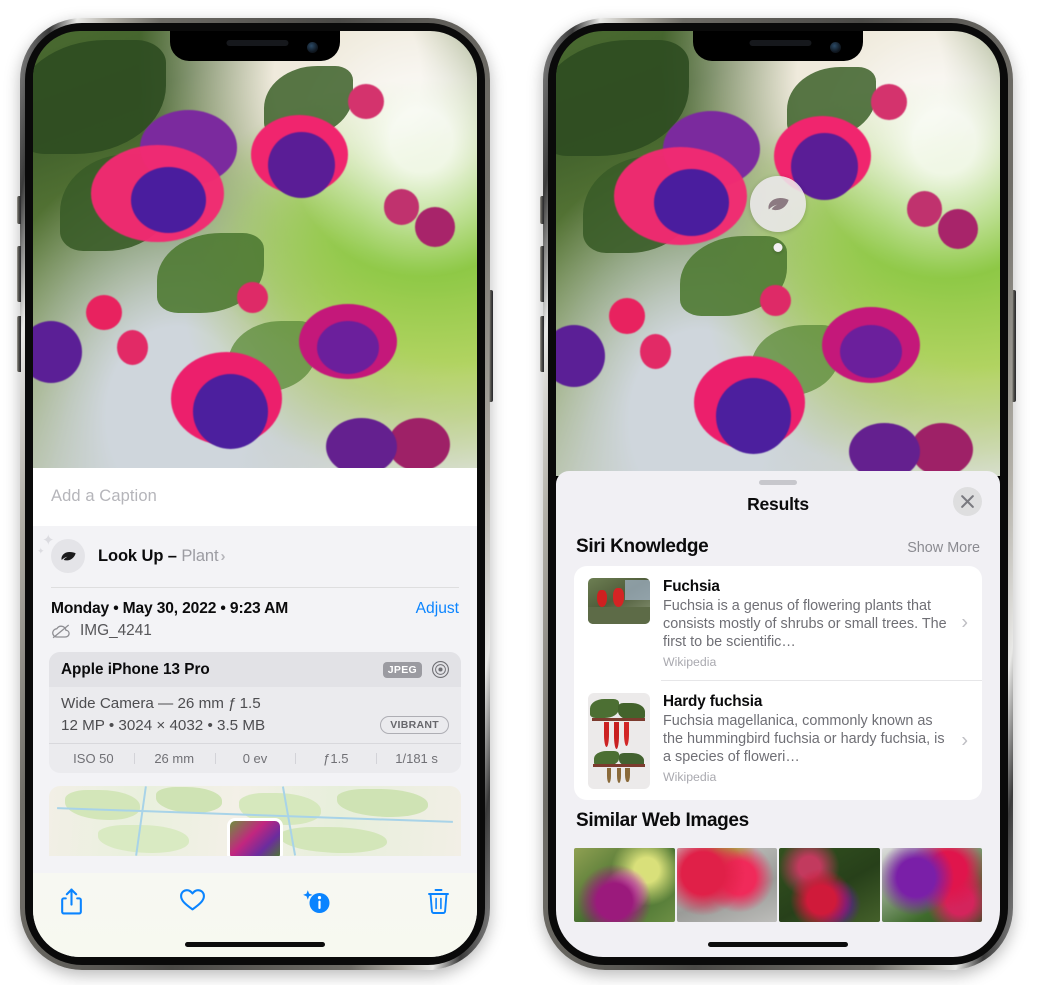  Describe the element at coordinates (255, 635) in the screenshot. I see `file-row: IMG_4241` at that location.